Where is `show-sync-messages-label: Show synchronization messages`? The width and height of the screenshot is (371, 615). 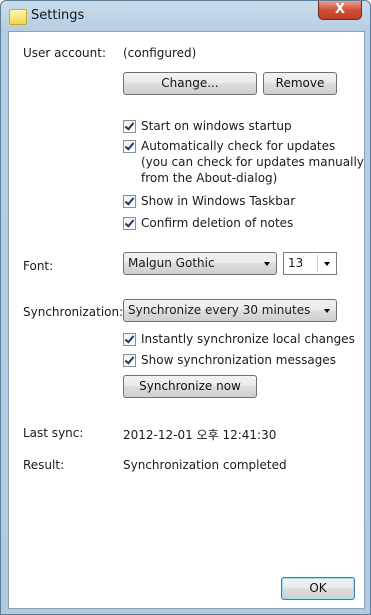 show-sync-messages-label: Show synchronization messages is located at coordinates (238, 360).